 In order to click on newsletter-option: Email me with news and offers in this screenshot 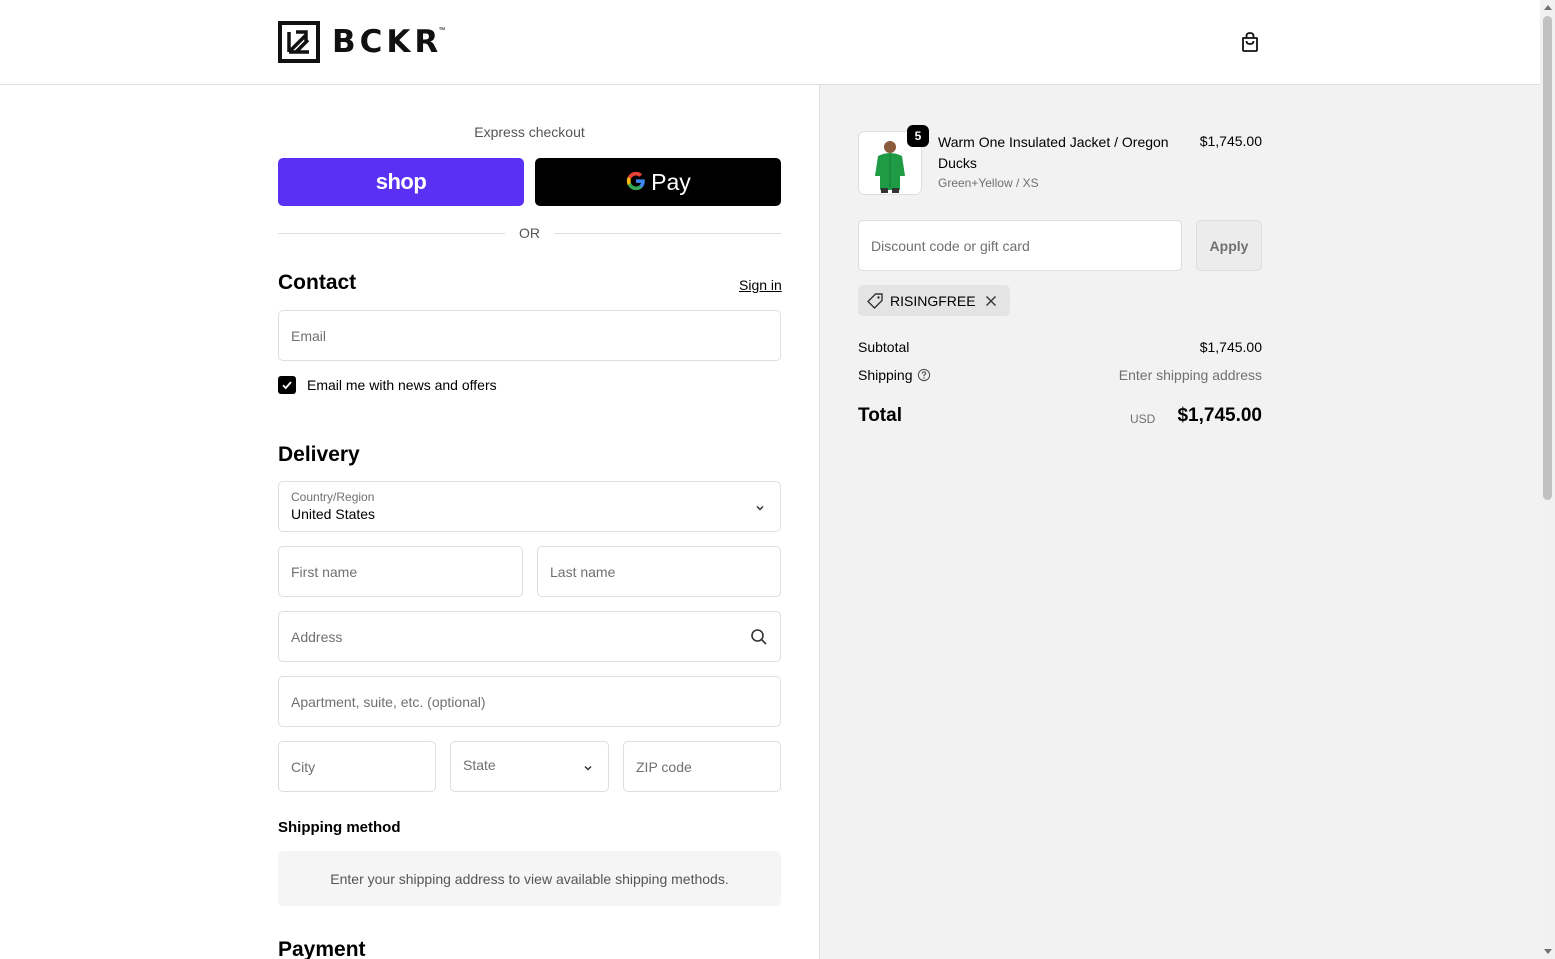, I will do `click(387, 385)`.